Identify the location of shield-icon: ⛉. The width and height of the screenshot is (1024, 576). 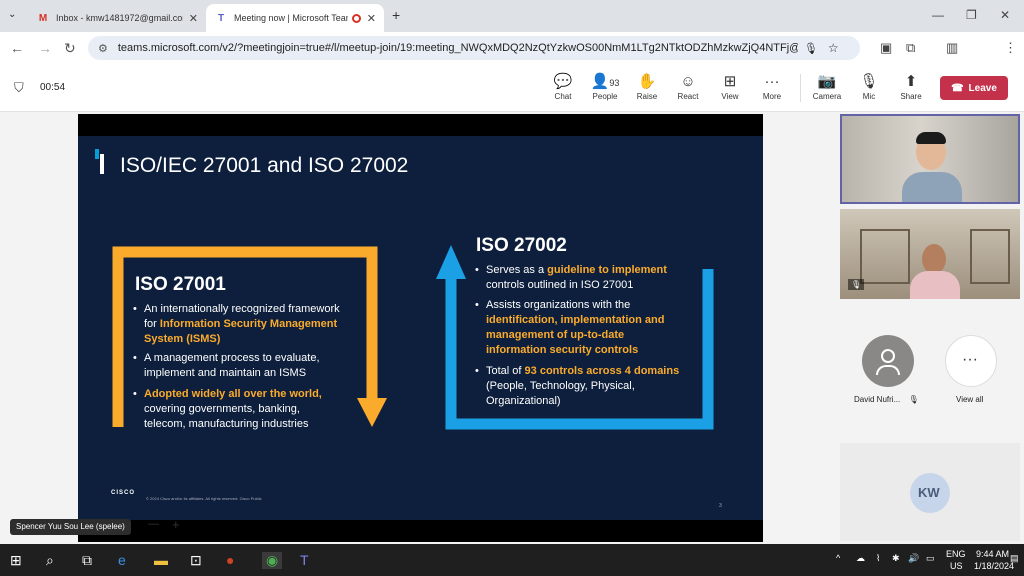
(19, 87).